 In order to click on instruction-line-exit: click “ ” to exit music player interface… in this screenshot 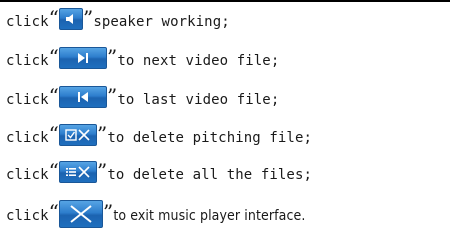, I will do `click(155, 216)`.